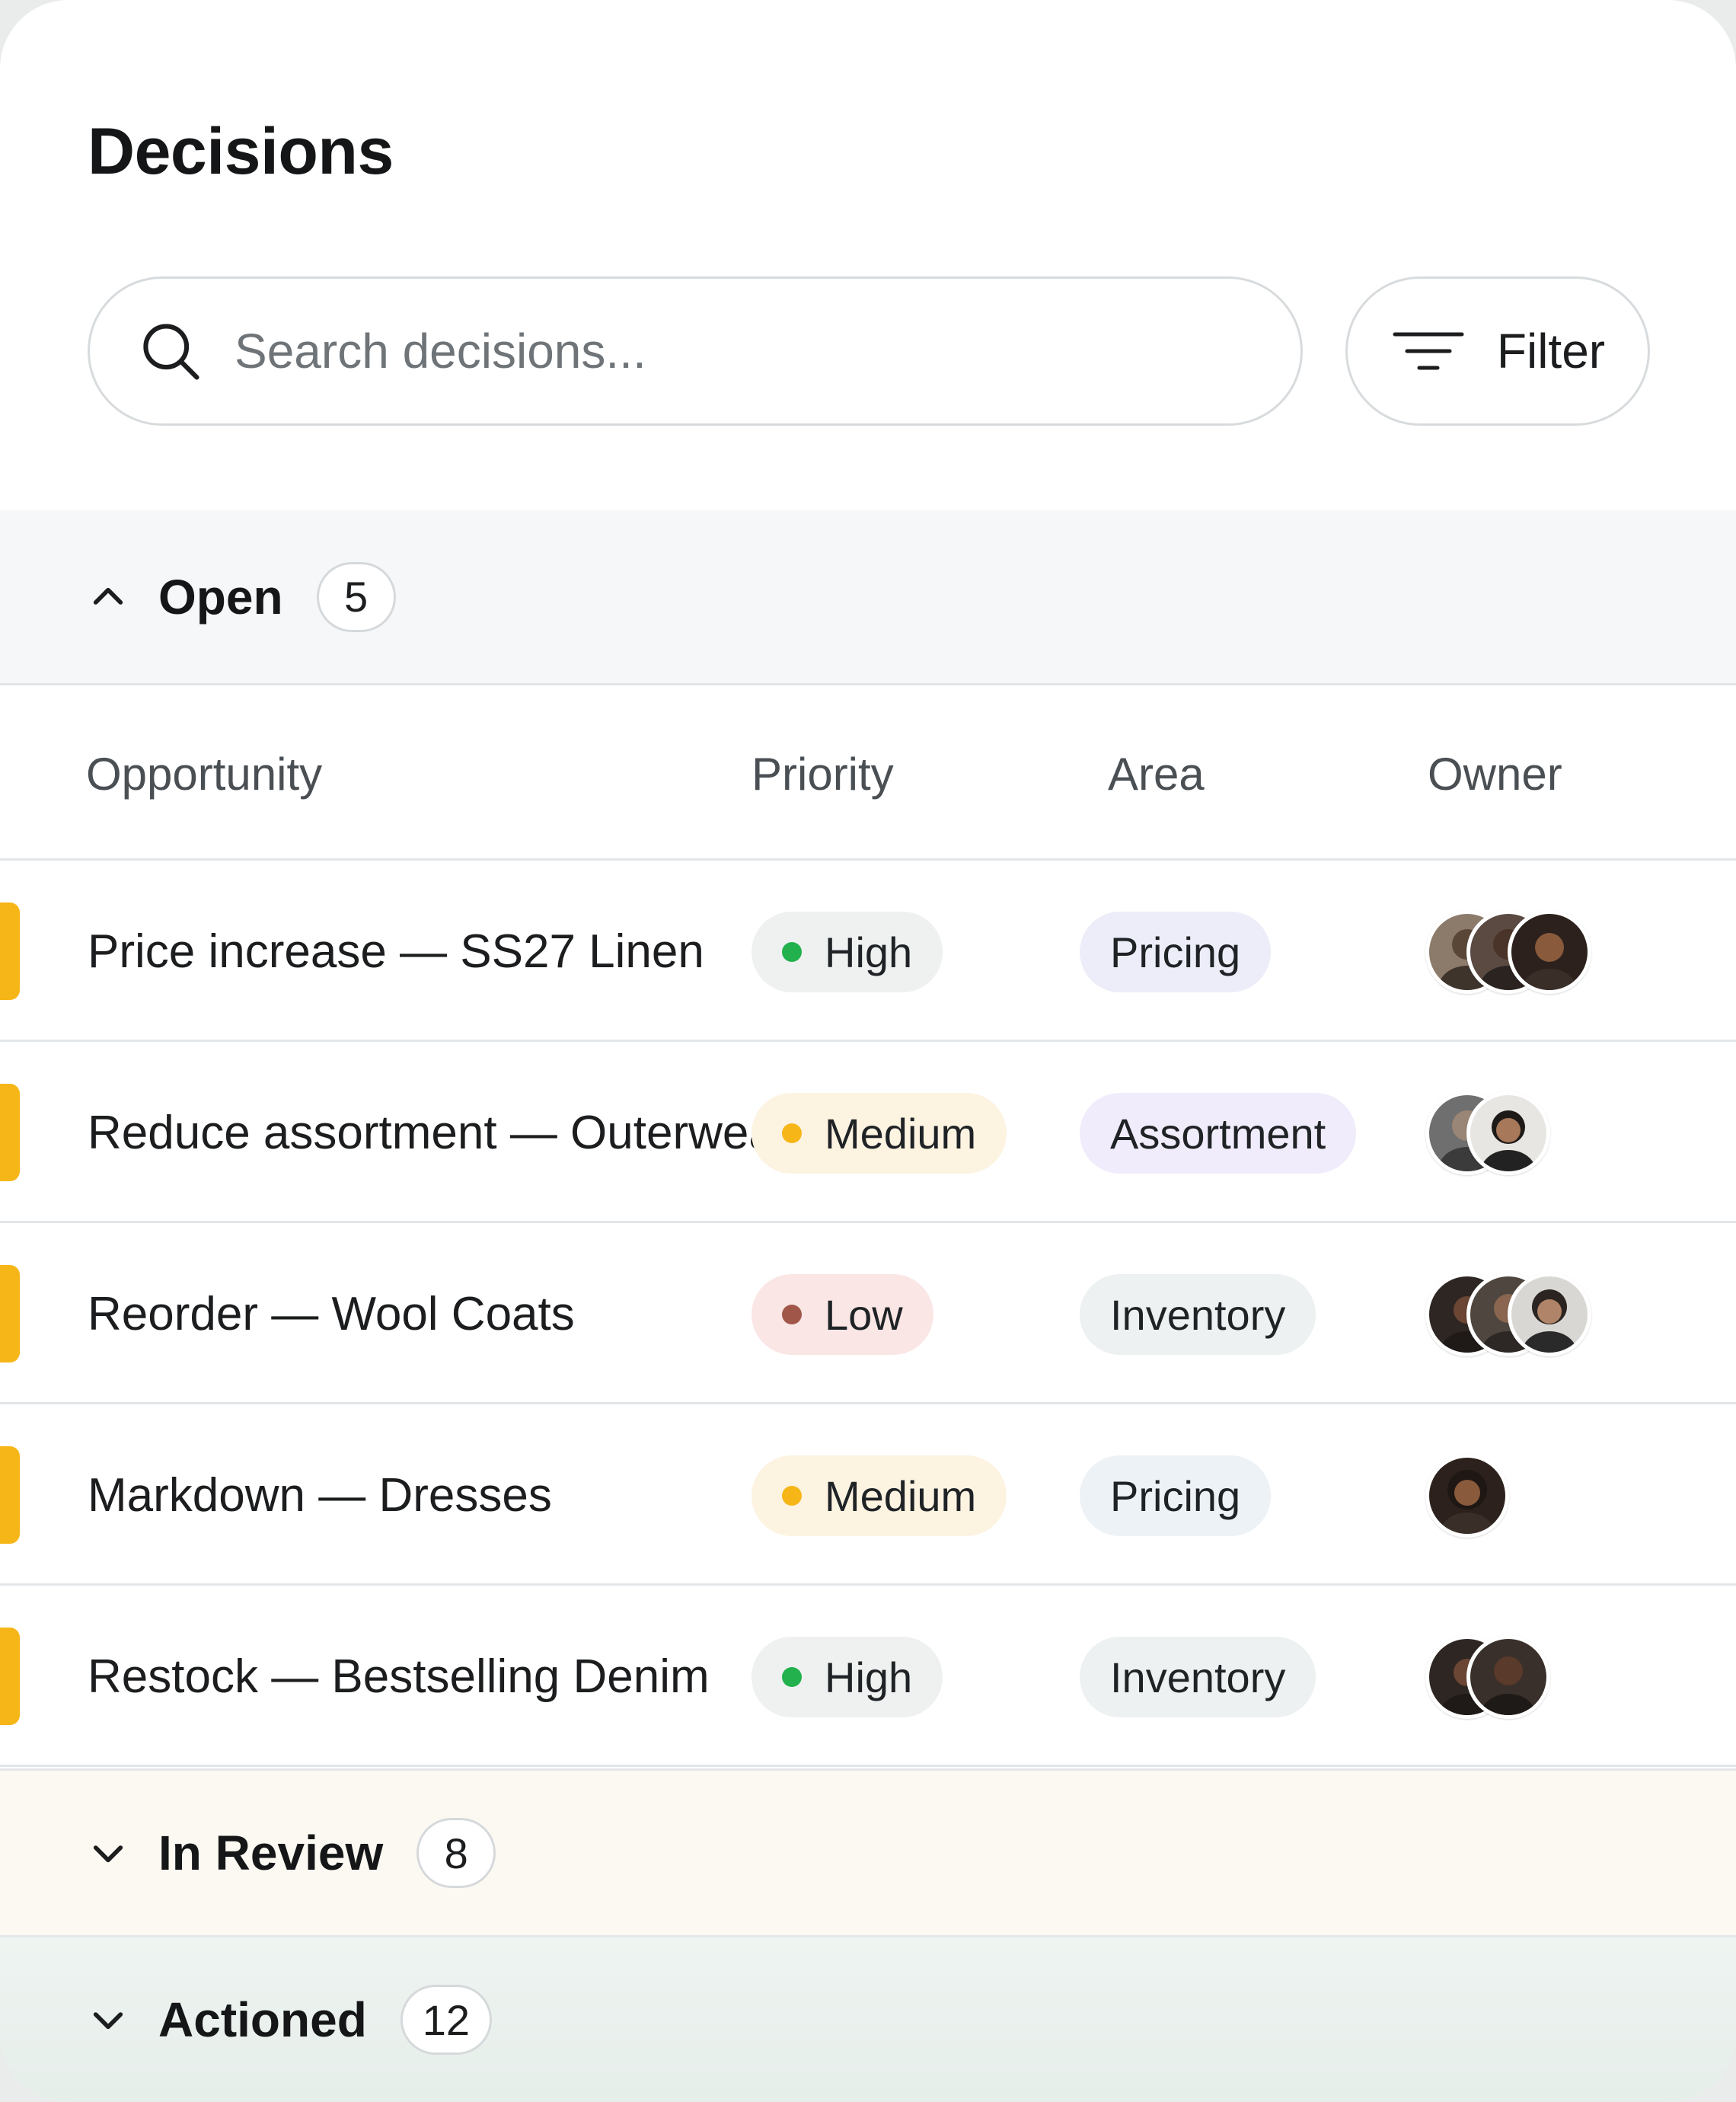  I want to click on area-badge: Assortment, so click(1218, 1133).